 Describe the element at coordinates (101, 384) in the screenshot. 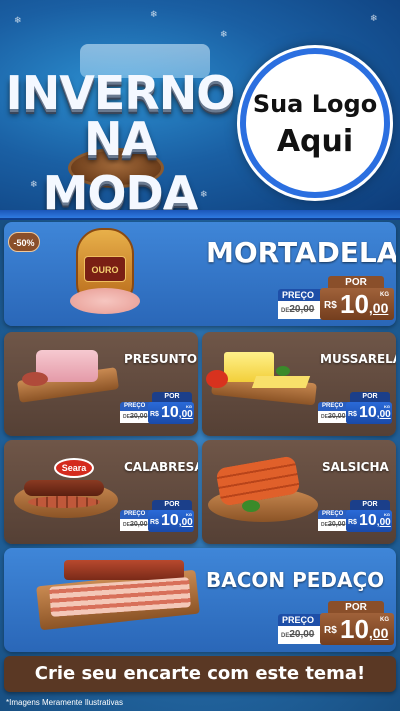

I see `product-card-presunto: PRESUNTO POR PREÇO DE20,00 R$ 10,00 KG` at that location.